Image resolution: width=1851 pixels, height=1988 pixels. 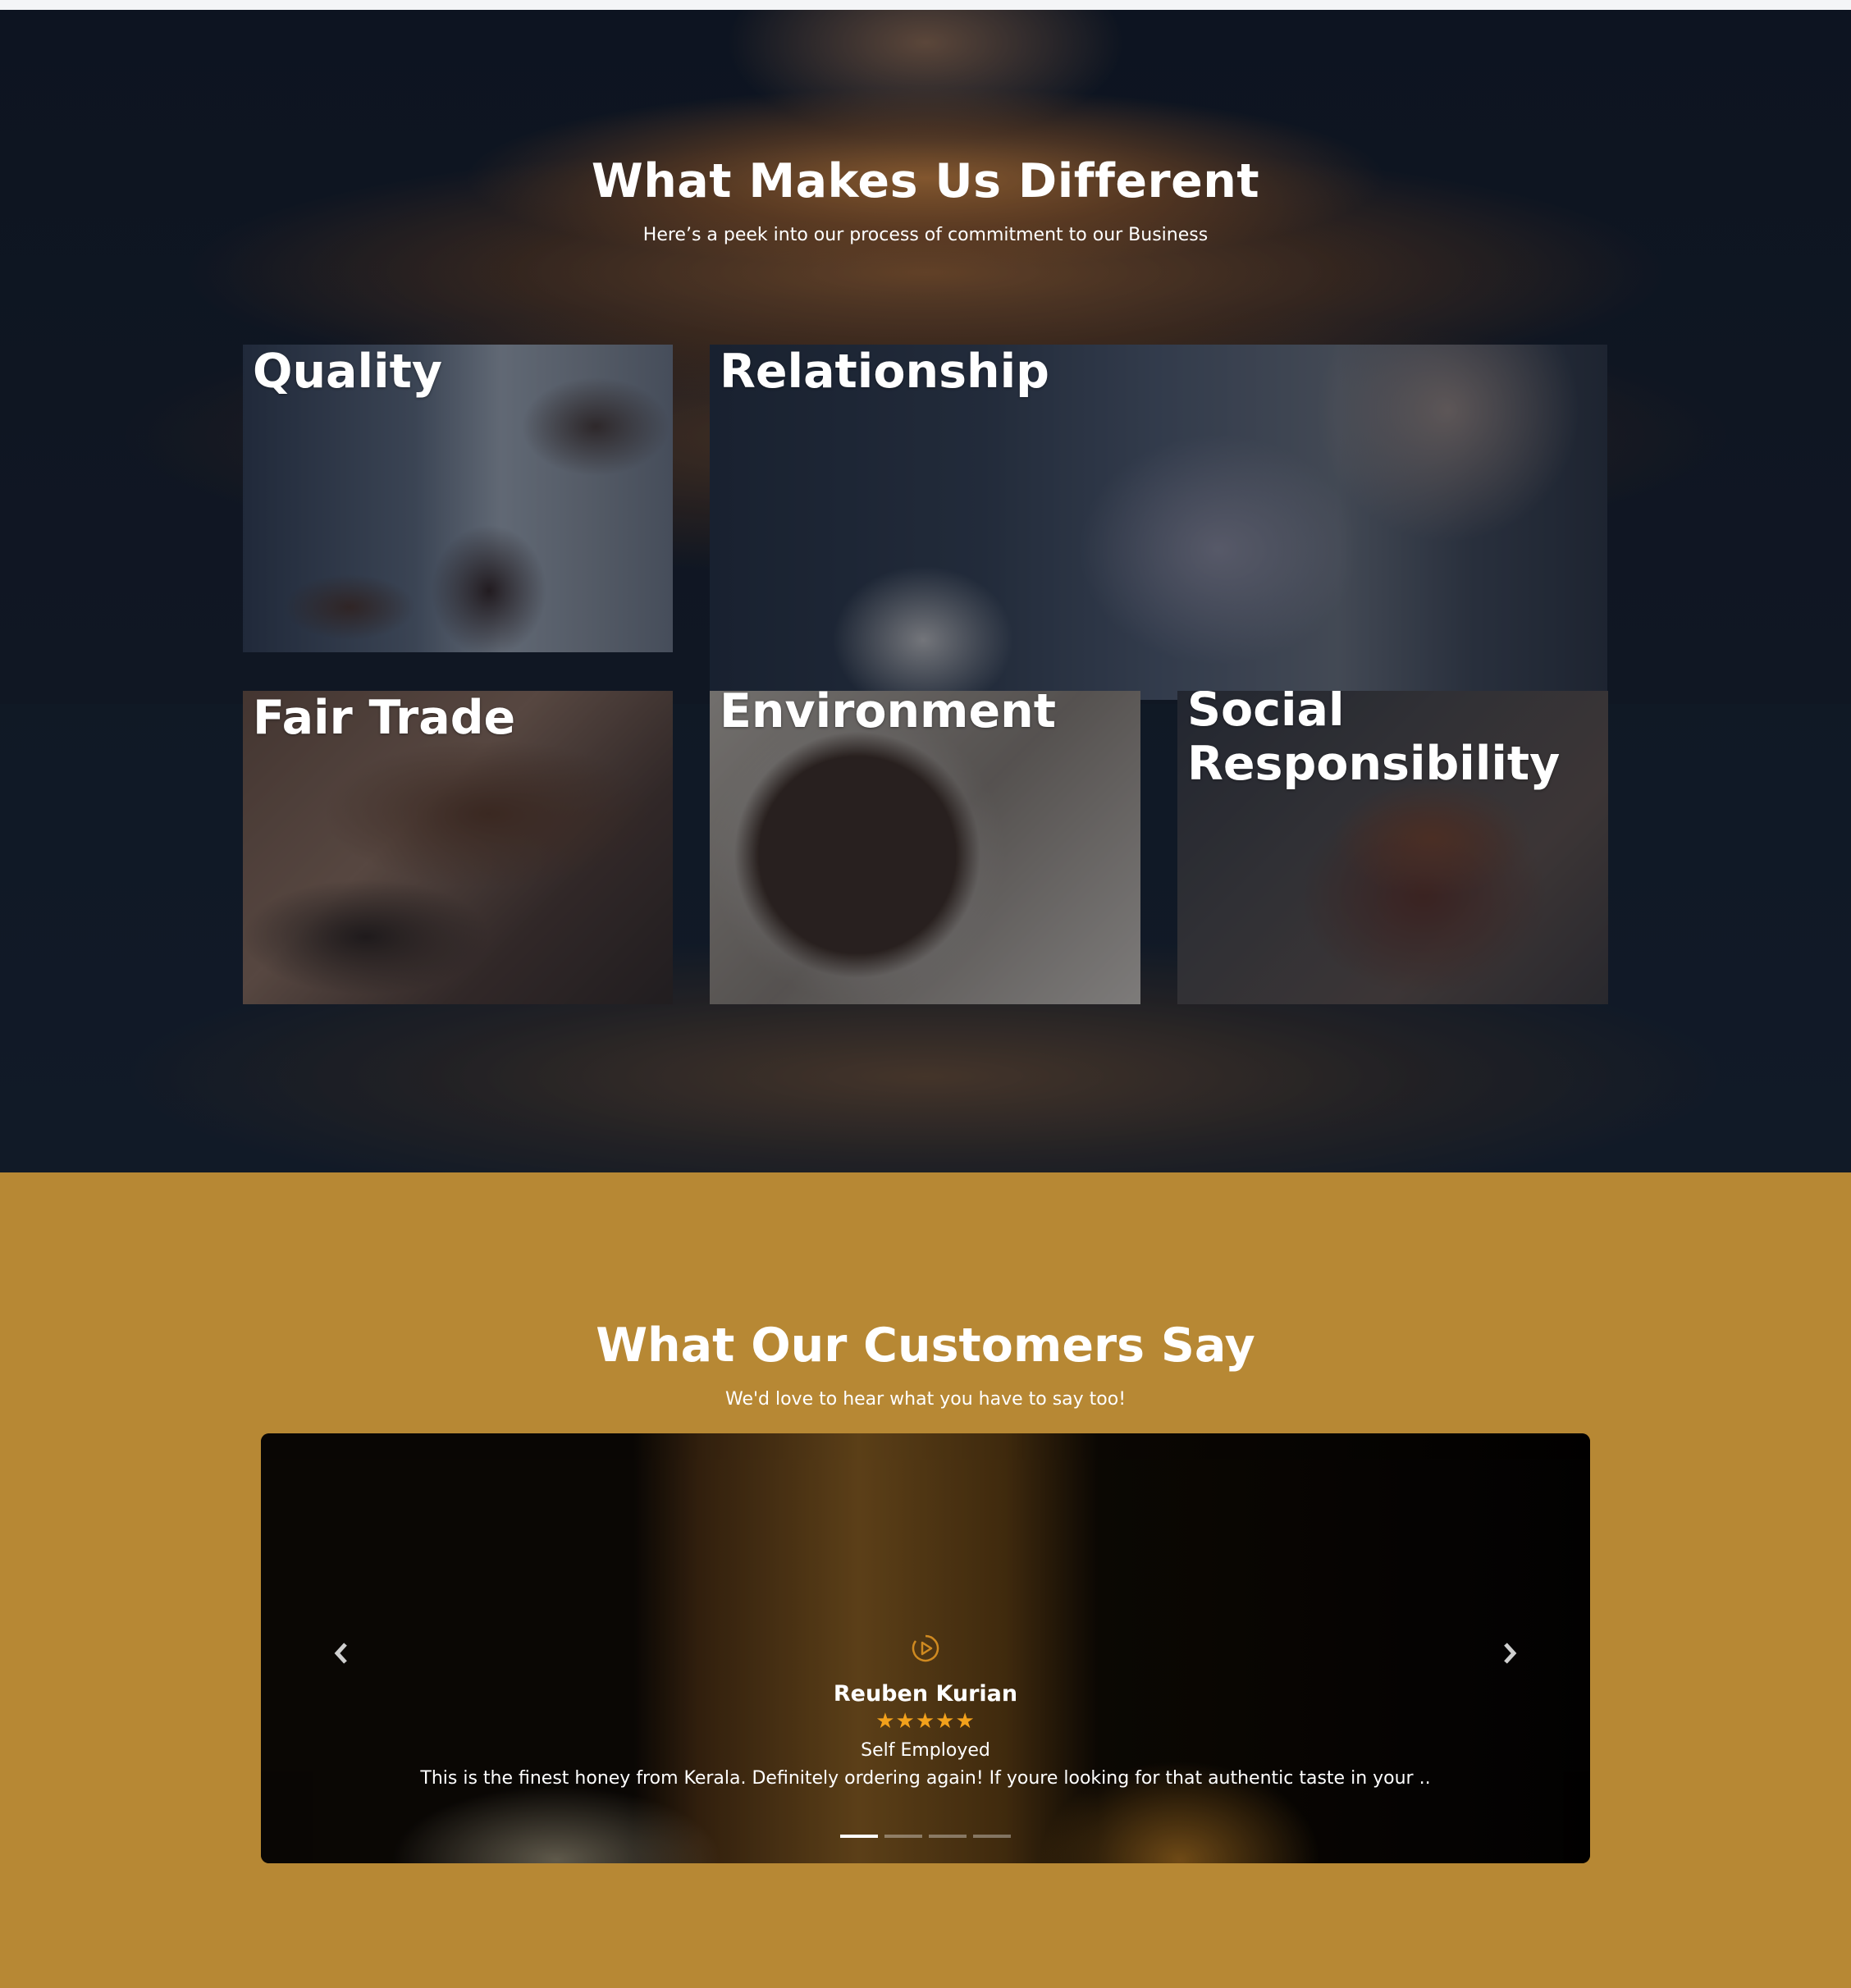 I want to click on card-fair-trade: Fair Trade, so click(x=458, y=848).